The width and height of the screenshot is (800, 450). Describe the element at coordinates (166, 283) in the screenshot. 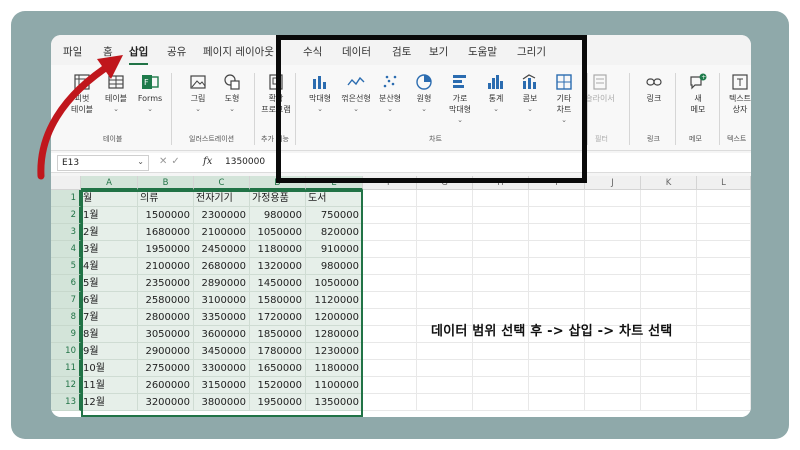

I see `table-cell: 2350000` at that location.